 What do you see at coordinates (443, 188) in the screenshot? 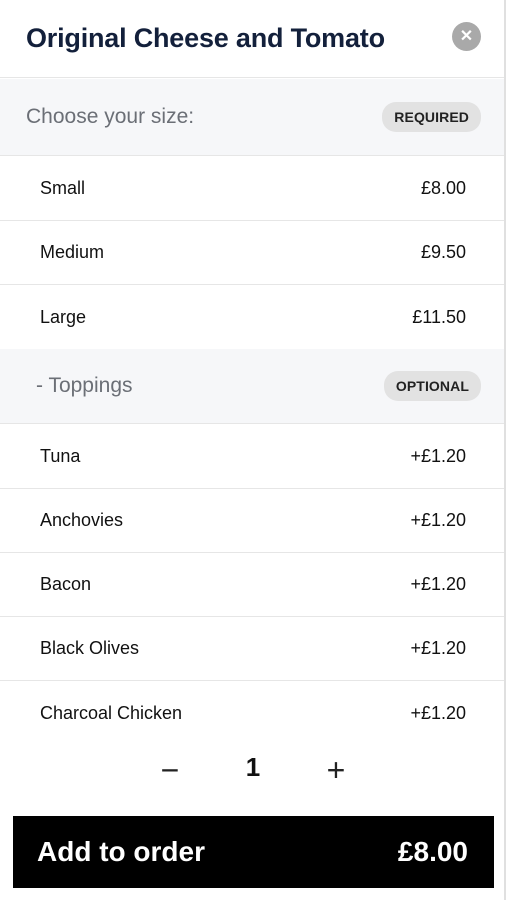
I see `option-price: £8.00` at bounding box center [443, 188].